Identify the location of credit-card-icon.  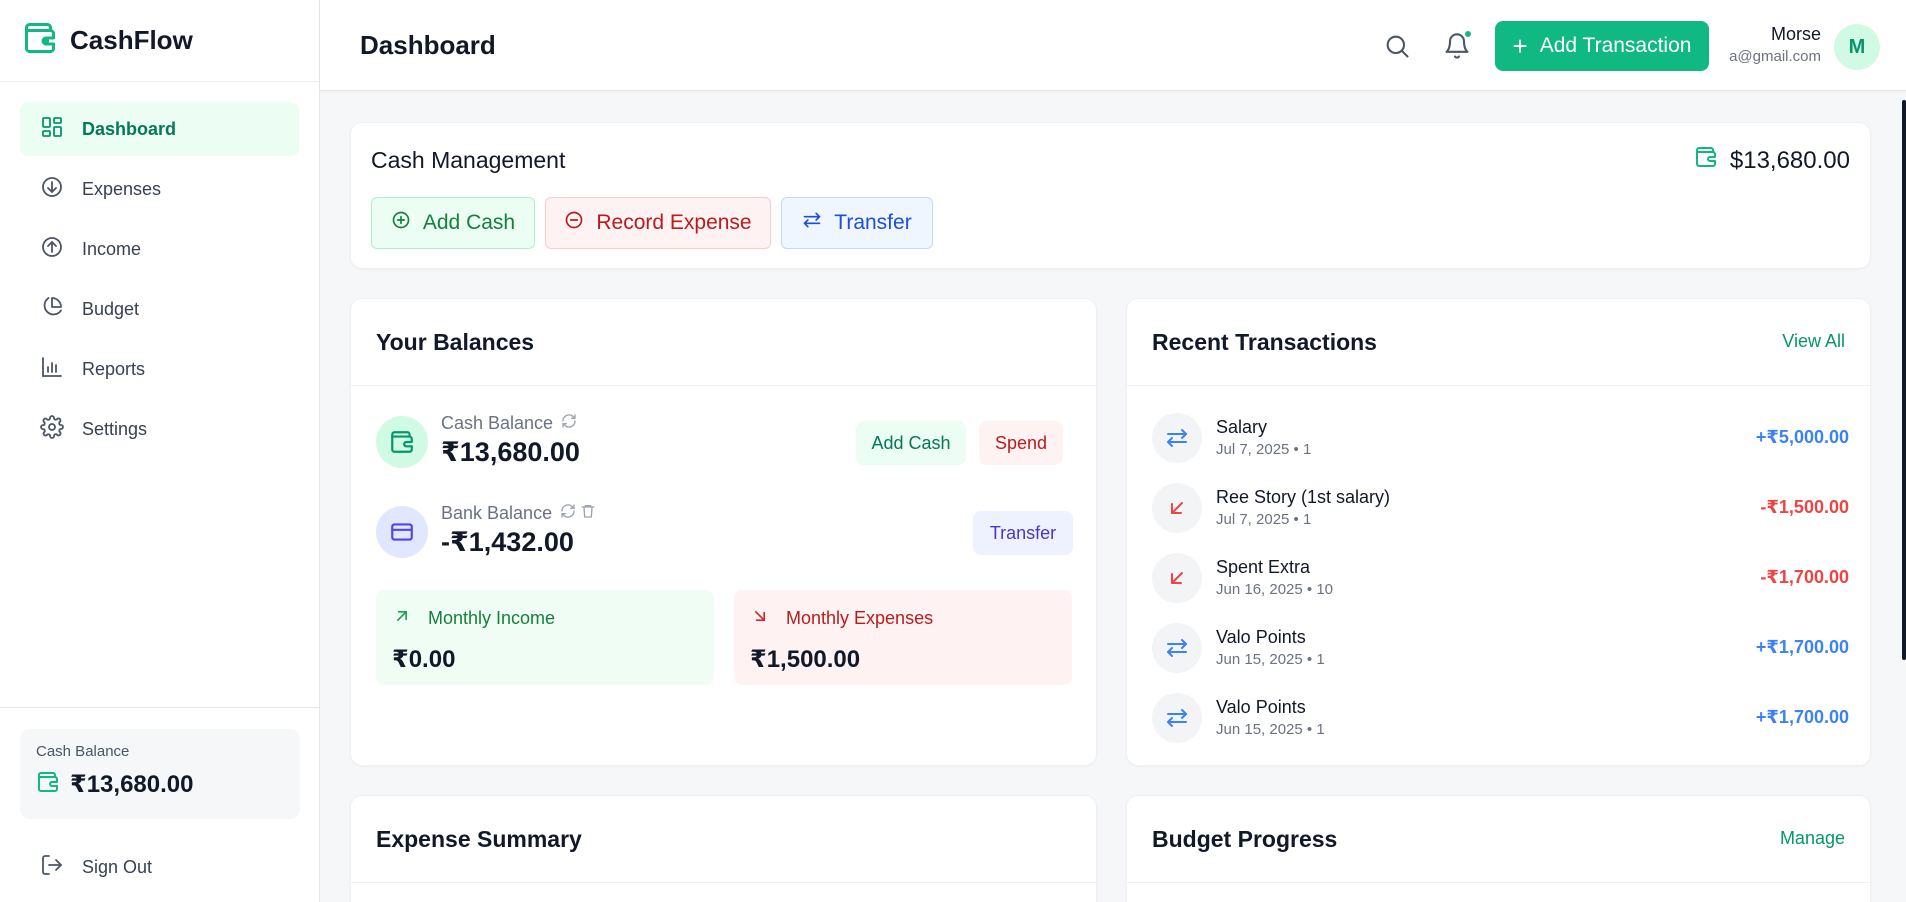
(402, 532).